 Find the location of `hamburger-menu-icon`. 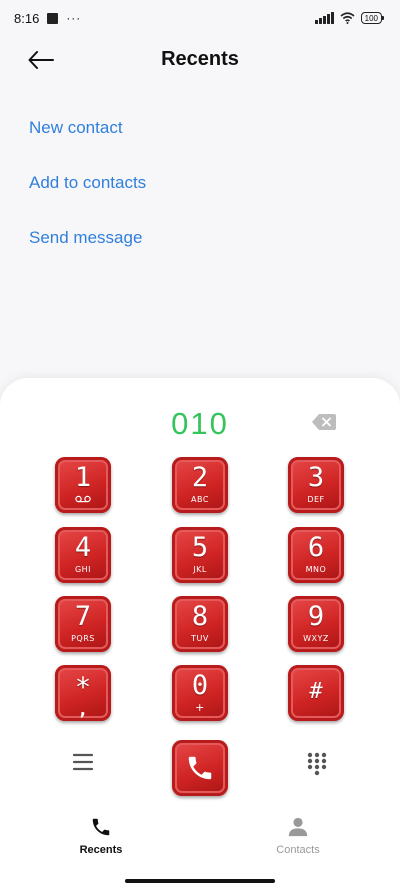

hamburger-menu-icon is located at coordinates (83, 762).